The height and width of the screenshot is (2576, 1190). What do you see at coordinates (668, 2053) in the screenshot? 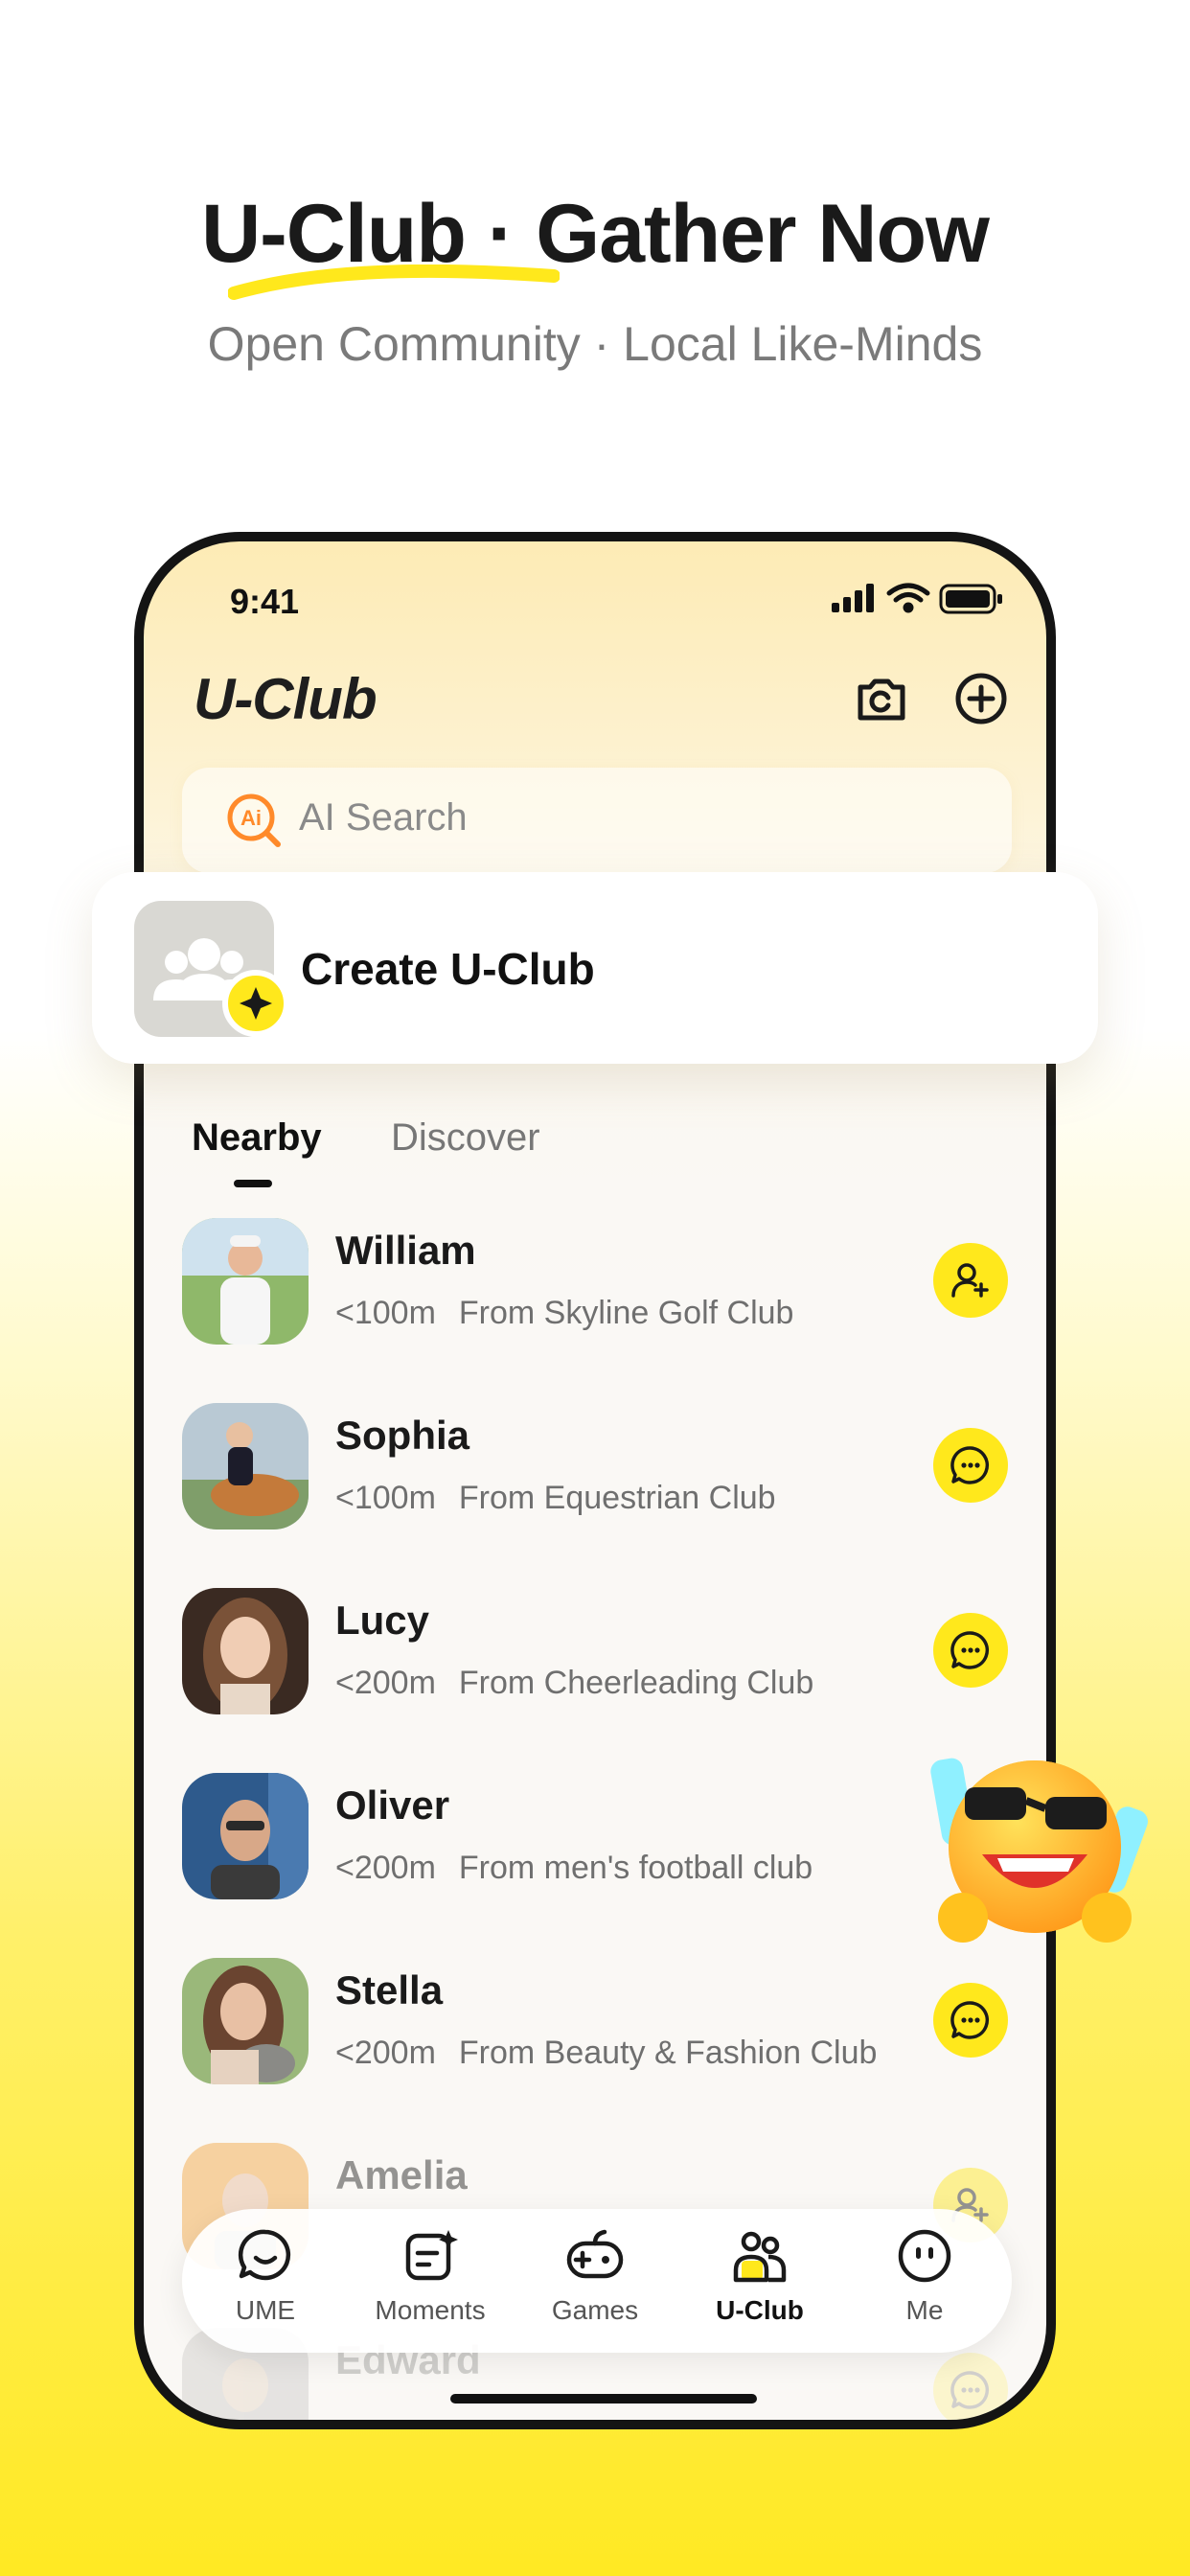
I see `person-club: From Beauty & Fashion Club` at bounding box center [668, 2053].